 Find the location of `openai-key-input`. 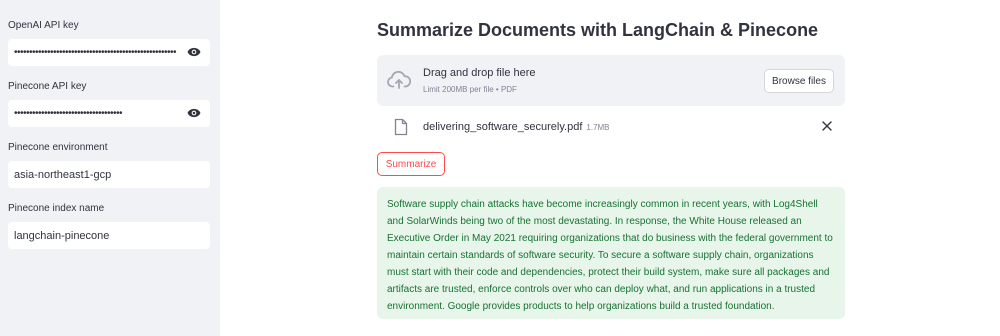

openai-key-input is located at coordinates (109, 52).